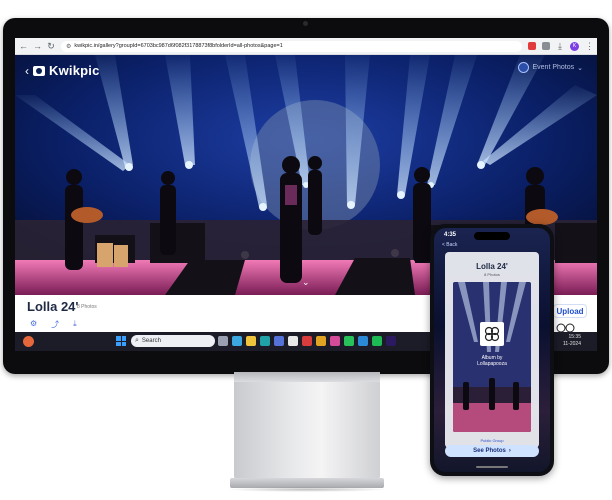 The image size is (612, 500). Describe the element at coordinates (37, 46) in the screenshot. I see `forward-button: →` at that location.